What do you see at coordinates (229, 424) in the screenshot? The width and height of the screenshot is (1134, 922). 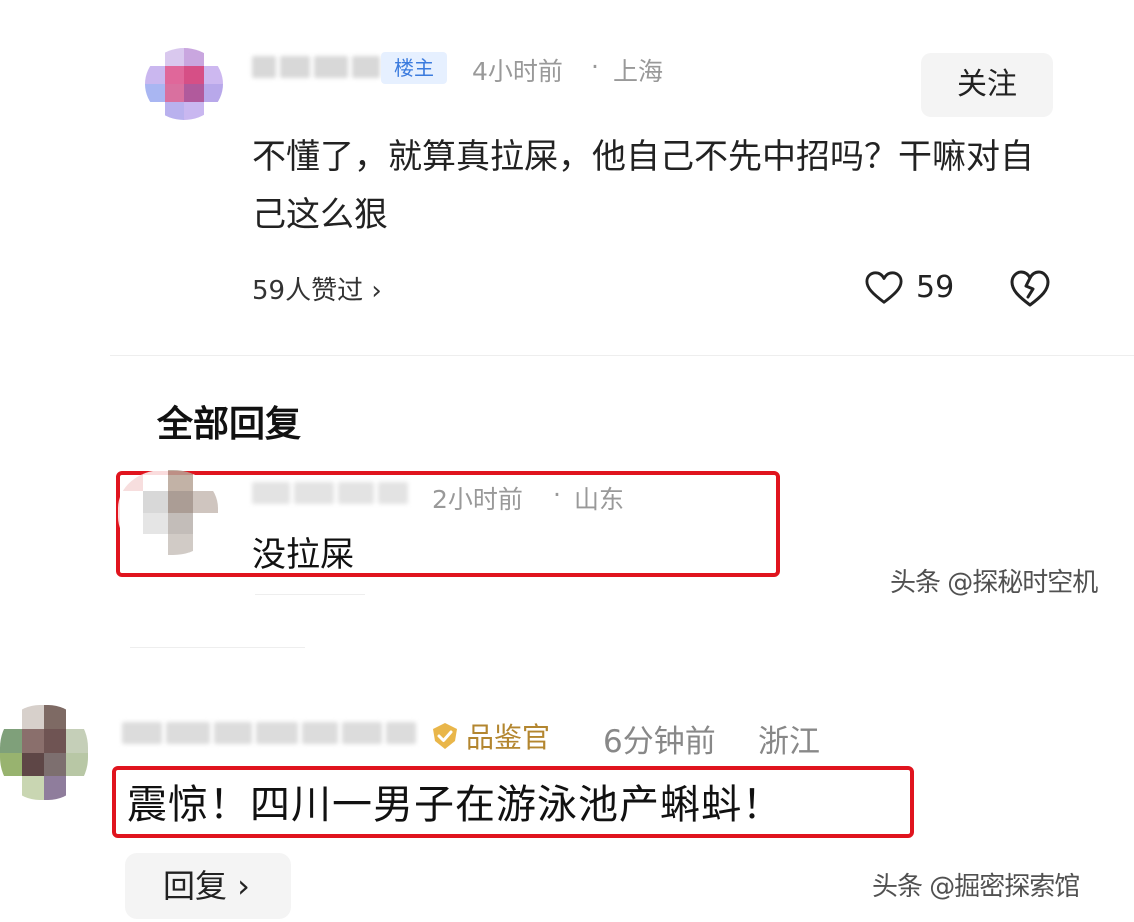 I see `all-replies-title: 全部回复` at bounding box center [229, 424].